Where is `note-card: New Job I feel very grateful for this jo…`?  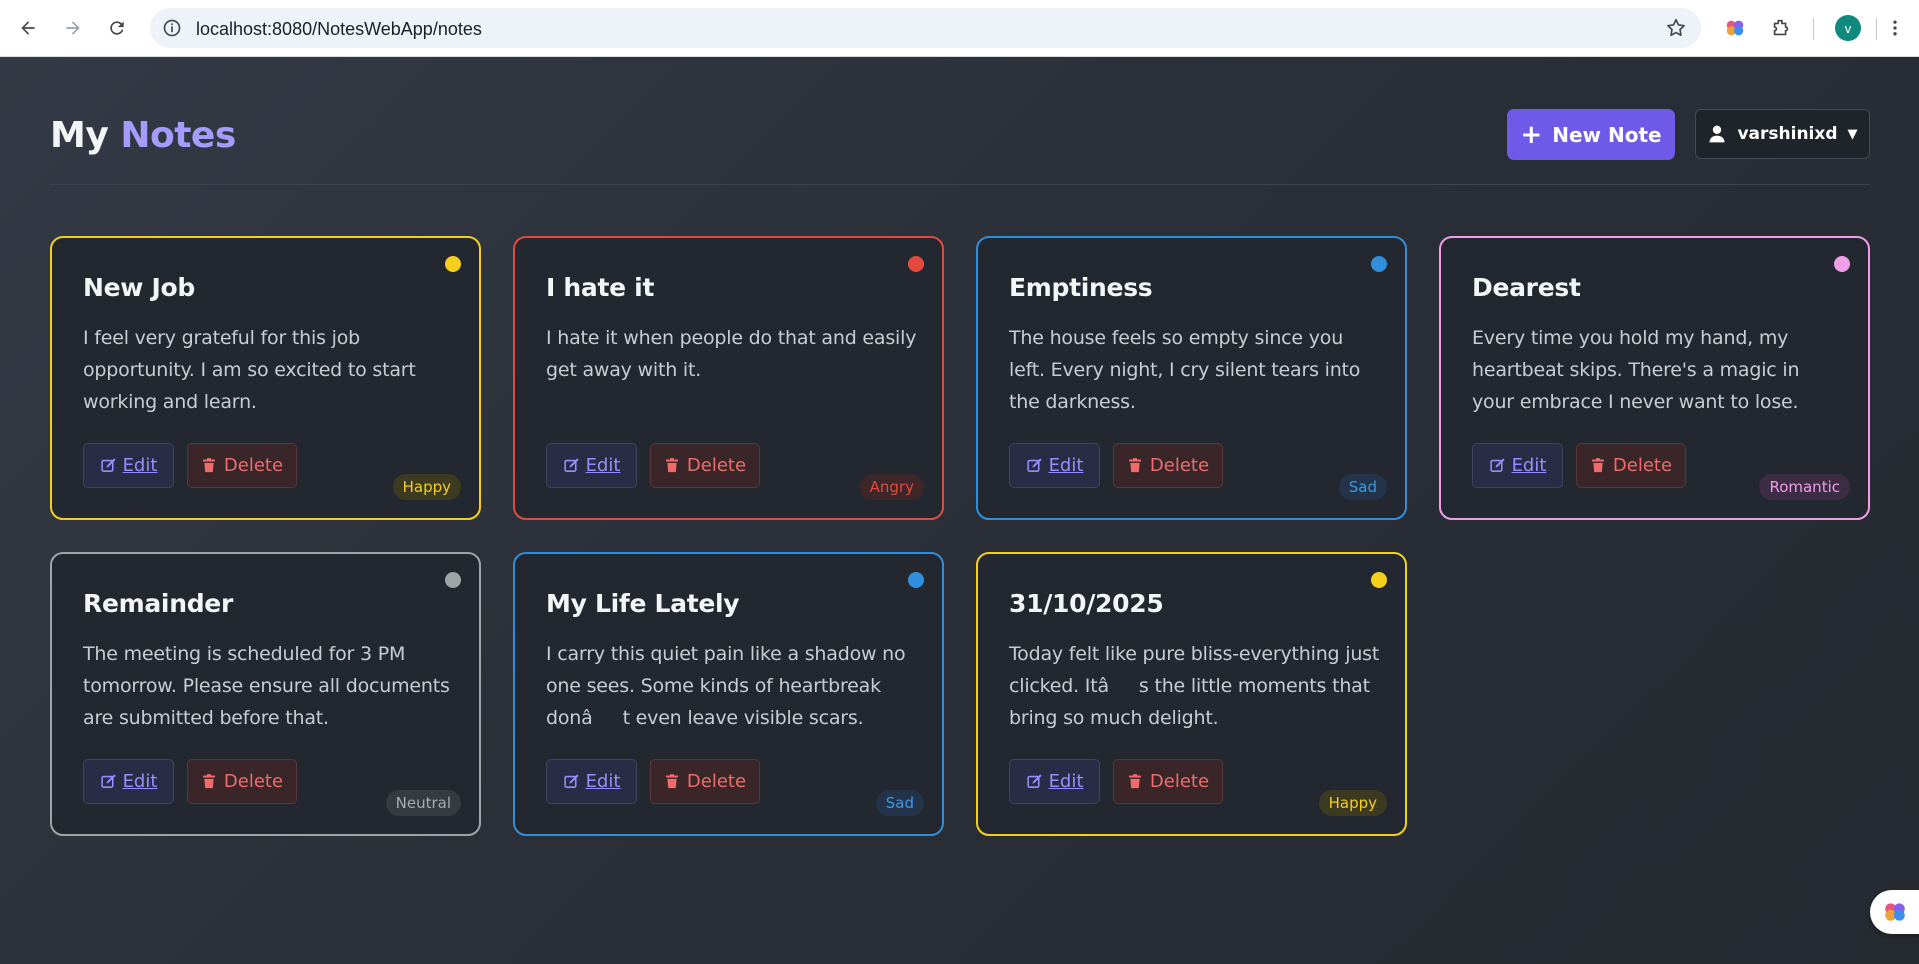
note-card: New Job I feel very grateful for this jo… is located at coordinates (265, 378).